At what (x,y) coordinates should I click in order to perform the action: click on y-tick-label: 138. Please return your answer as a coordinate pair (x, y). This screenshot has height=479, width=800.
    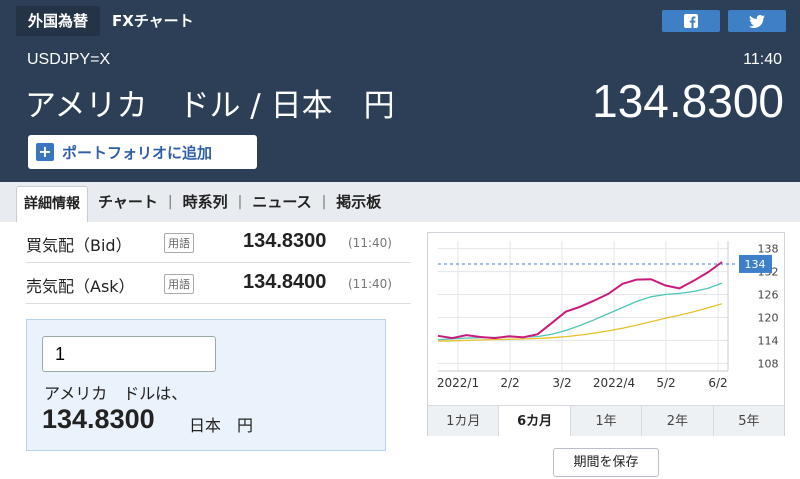
    Looking at the image, I should click on (768, 249).